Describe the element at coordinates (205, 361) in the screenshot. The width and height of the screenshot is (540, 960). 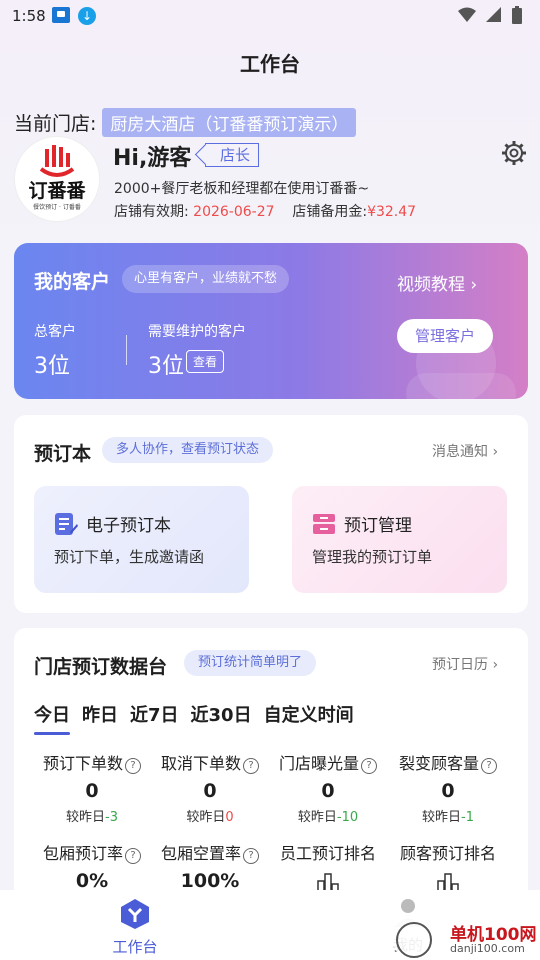
I see `view-button: 查看` at that location.